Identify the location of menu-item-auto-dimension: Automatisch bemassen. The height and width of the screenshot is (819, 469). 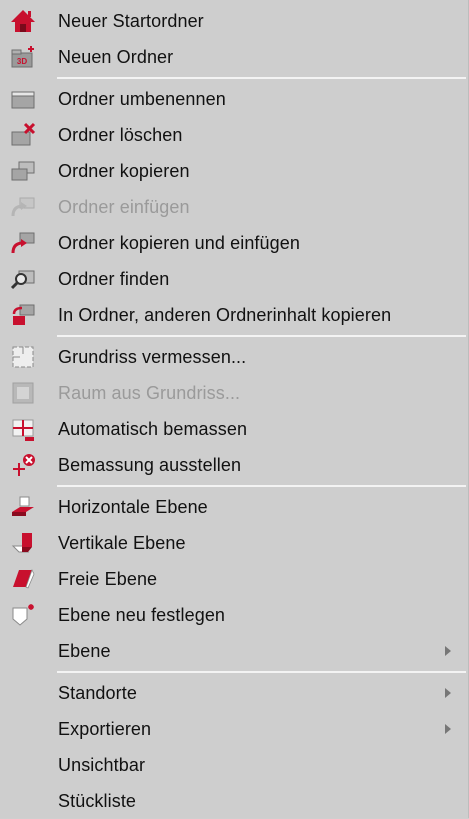
(234, 429).